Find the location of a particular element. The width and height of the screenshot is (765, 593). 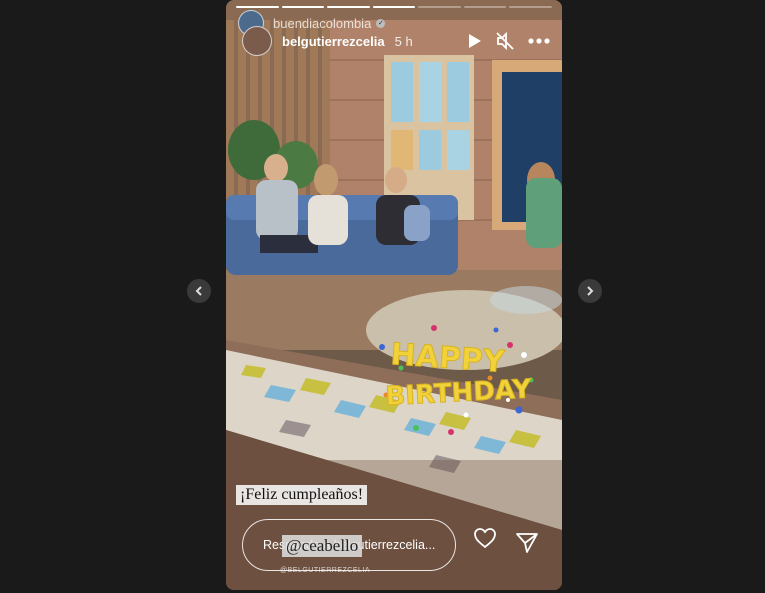

mute-icon is located at coordinates (505, 41).